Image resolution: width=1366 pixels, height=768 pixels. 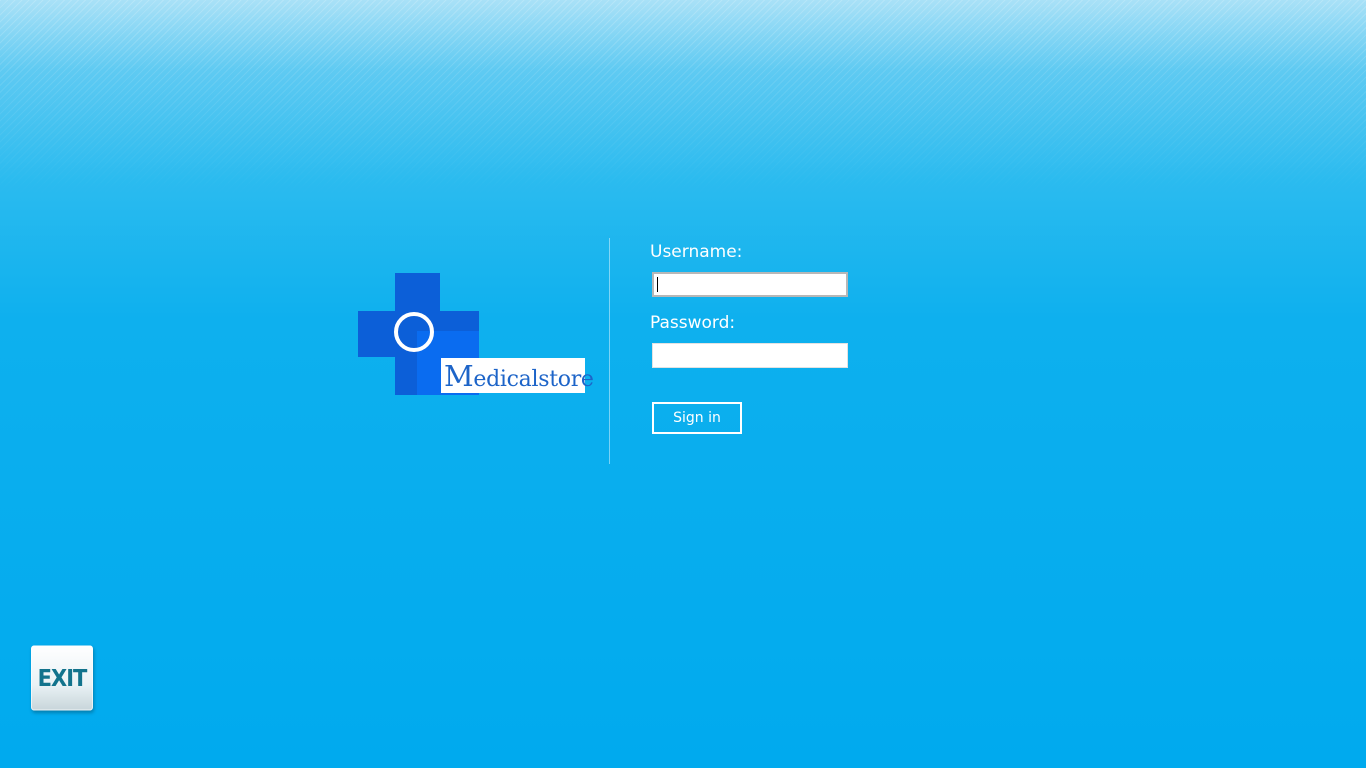 What do you see at coordinates (459, 376) in the screenshot?
I see `logo-wordmark-initial: M` at bounding box center [459, 376].